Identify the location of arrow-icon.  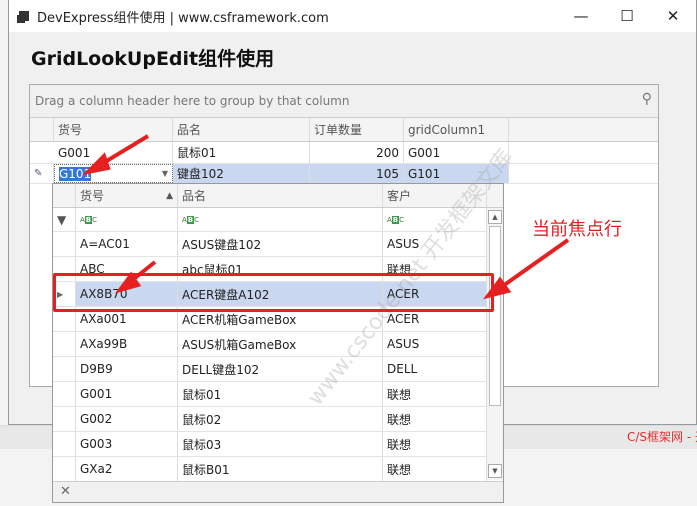
(534, 264).